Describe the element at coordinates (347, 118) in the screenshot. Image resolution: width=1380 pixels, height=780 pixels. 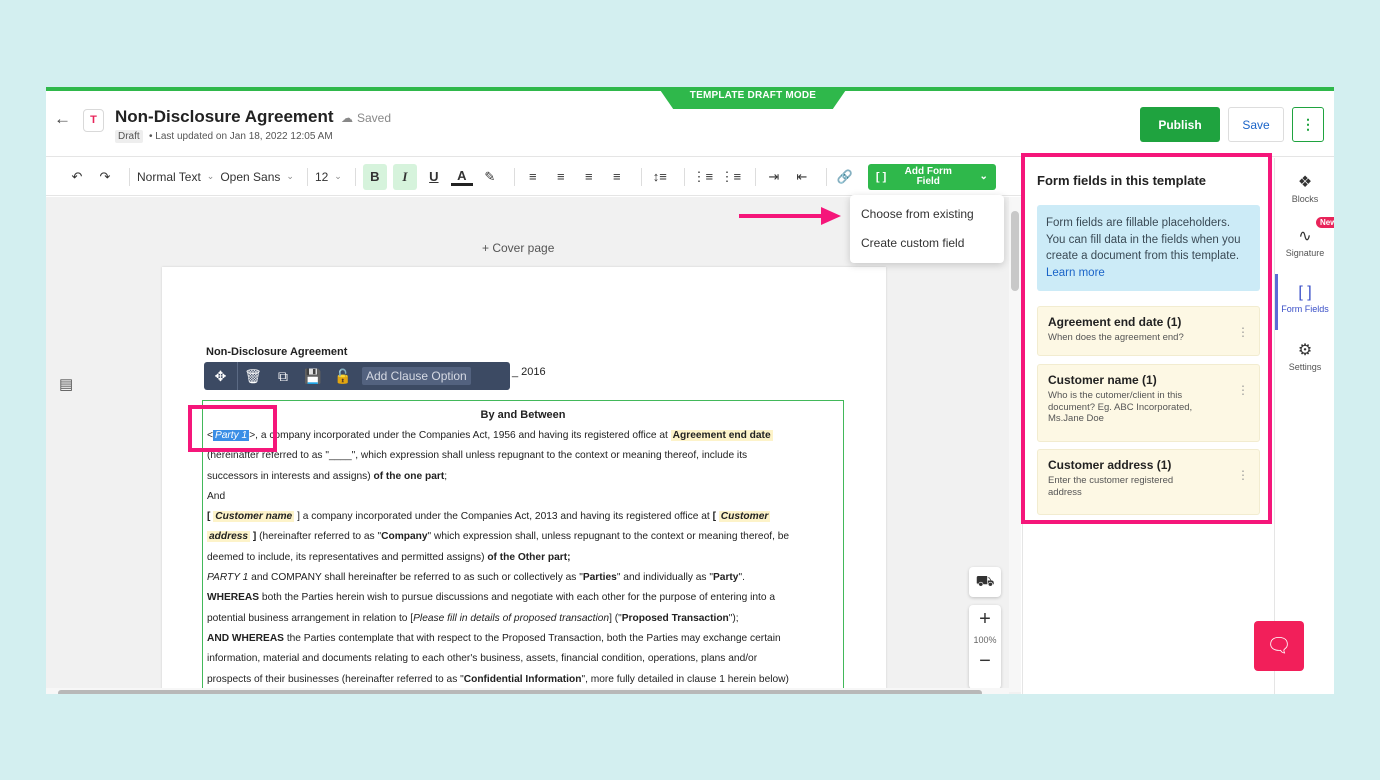
I see `cloud-upload-icon: ☁` at that location.